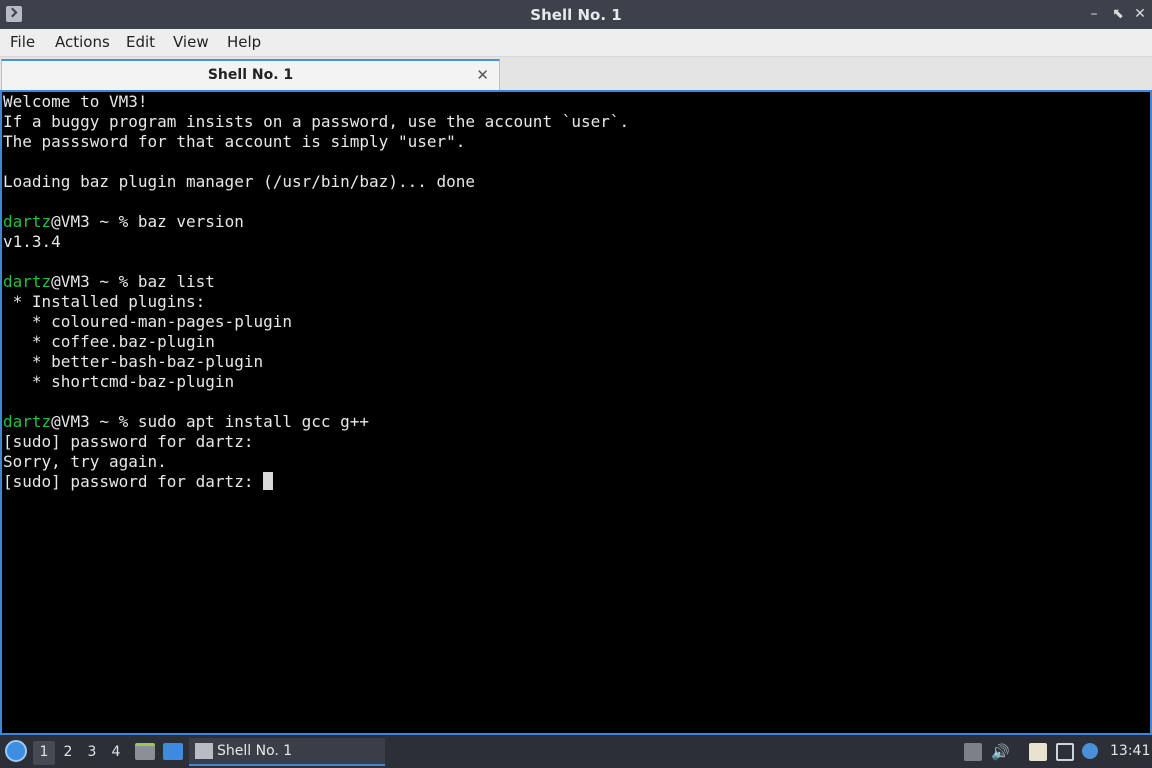  I want to click on terminal-cursor, so click(268, 481).